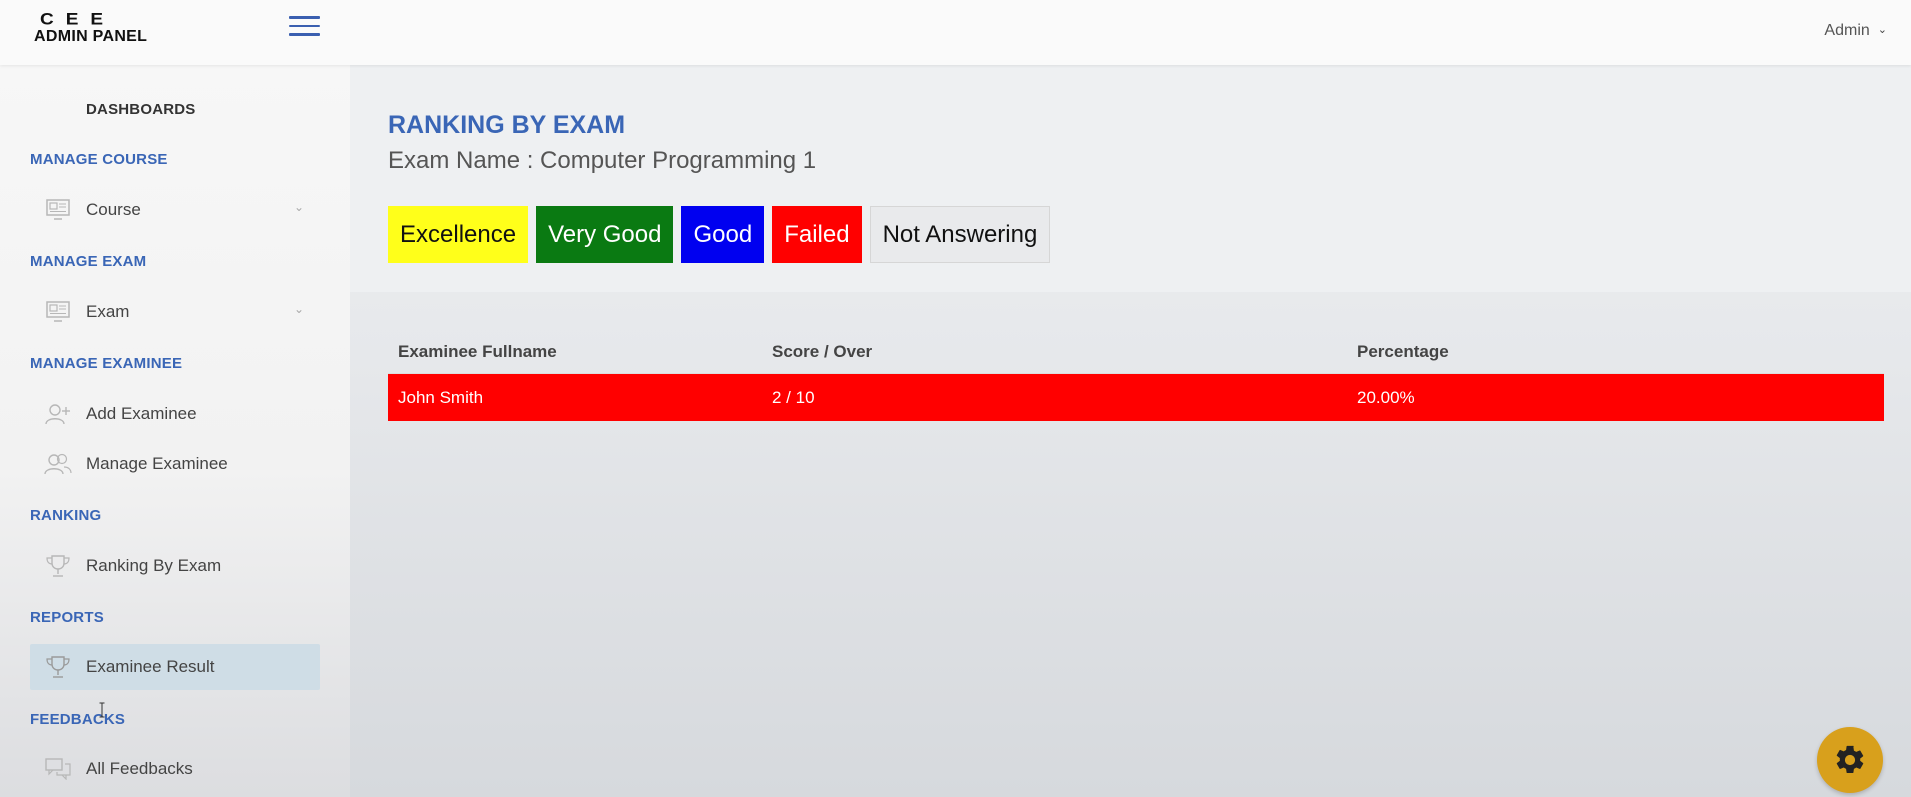 The width and height of the screenshot is (1911, 797). I want to click on chat-icon, so click(58, 769).